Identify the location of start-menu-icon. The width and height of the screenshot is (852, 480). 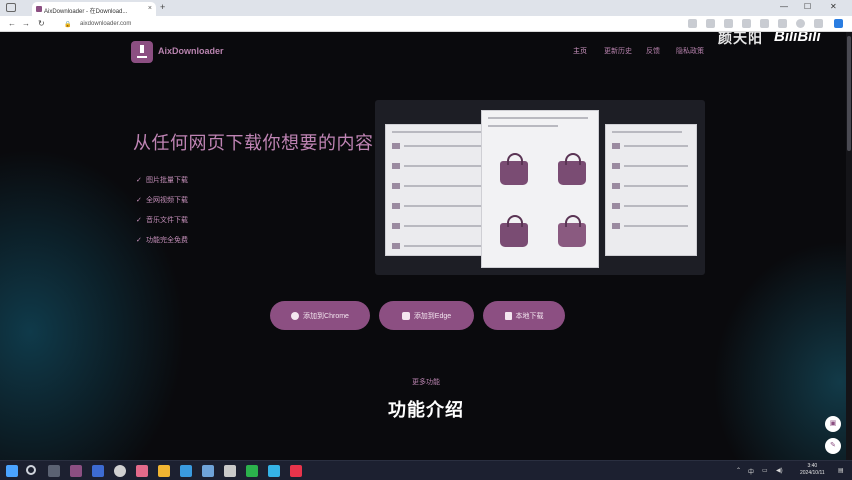
(12, 471).